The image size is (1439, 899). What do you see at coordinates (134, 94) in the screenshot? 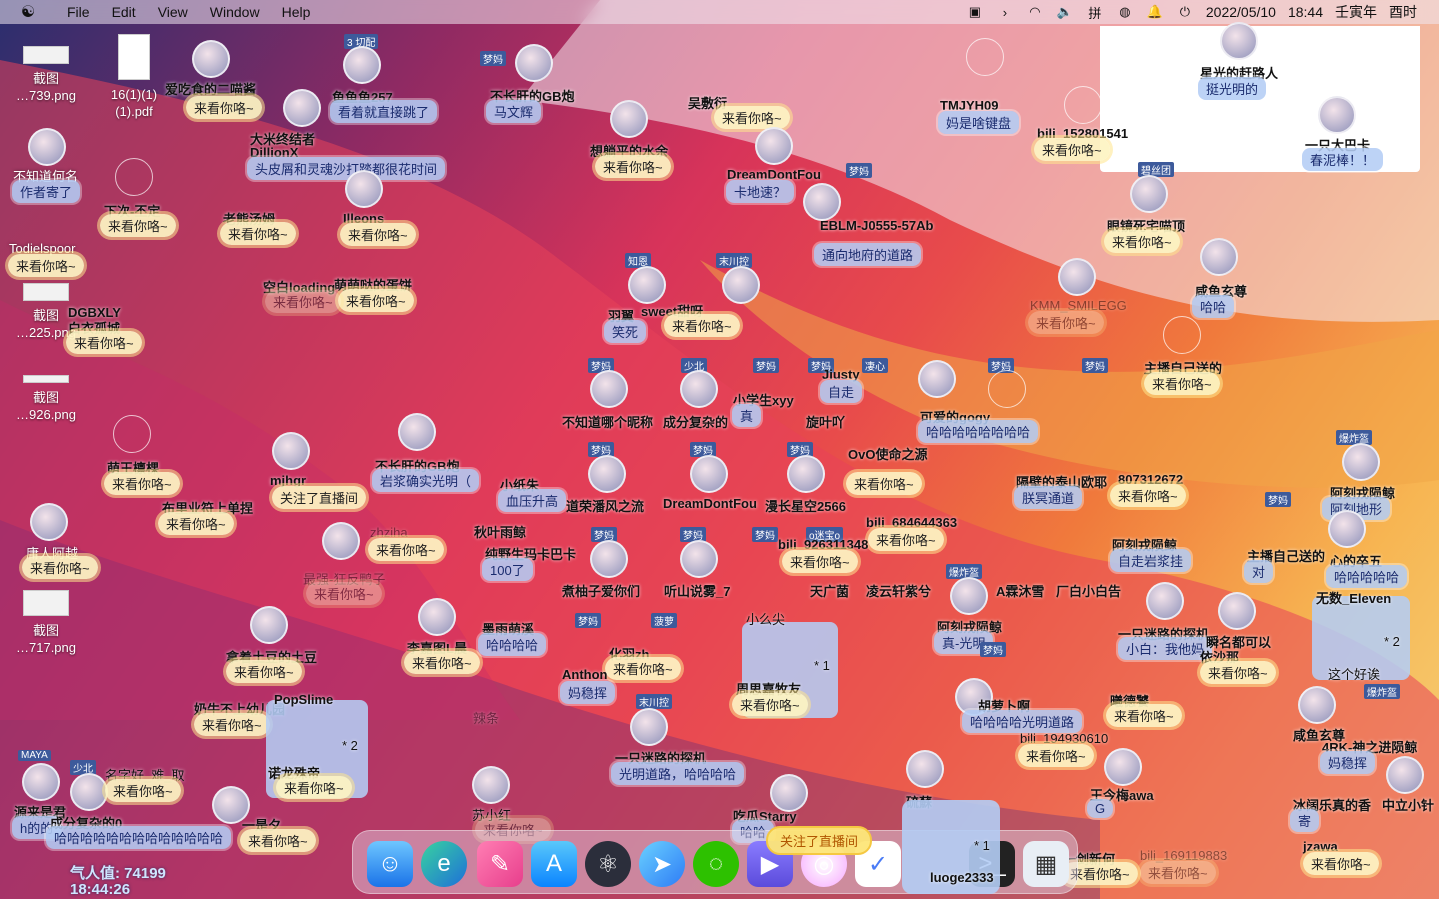
I see `file-name: 16(1)(1)` at bounding box center [134, 94].